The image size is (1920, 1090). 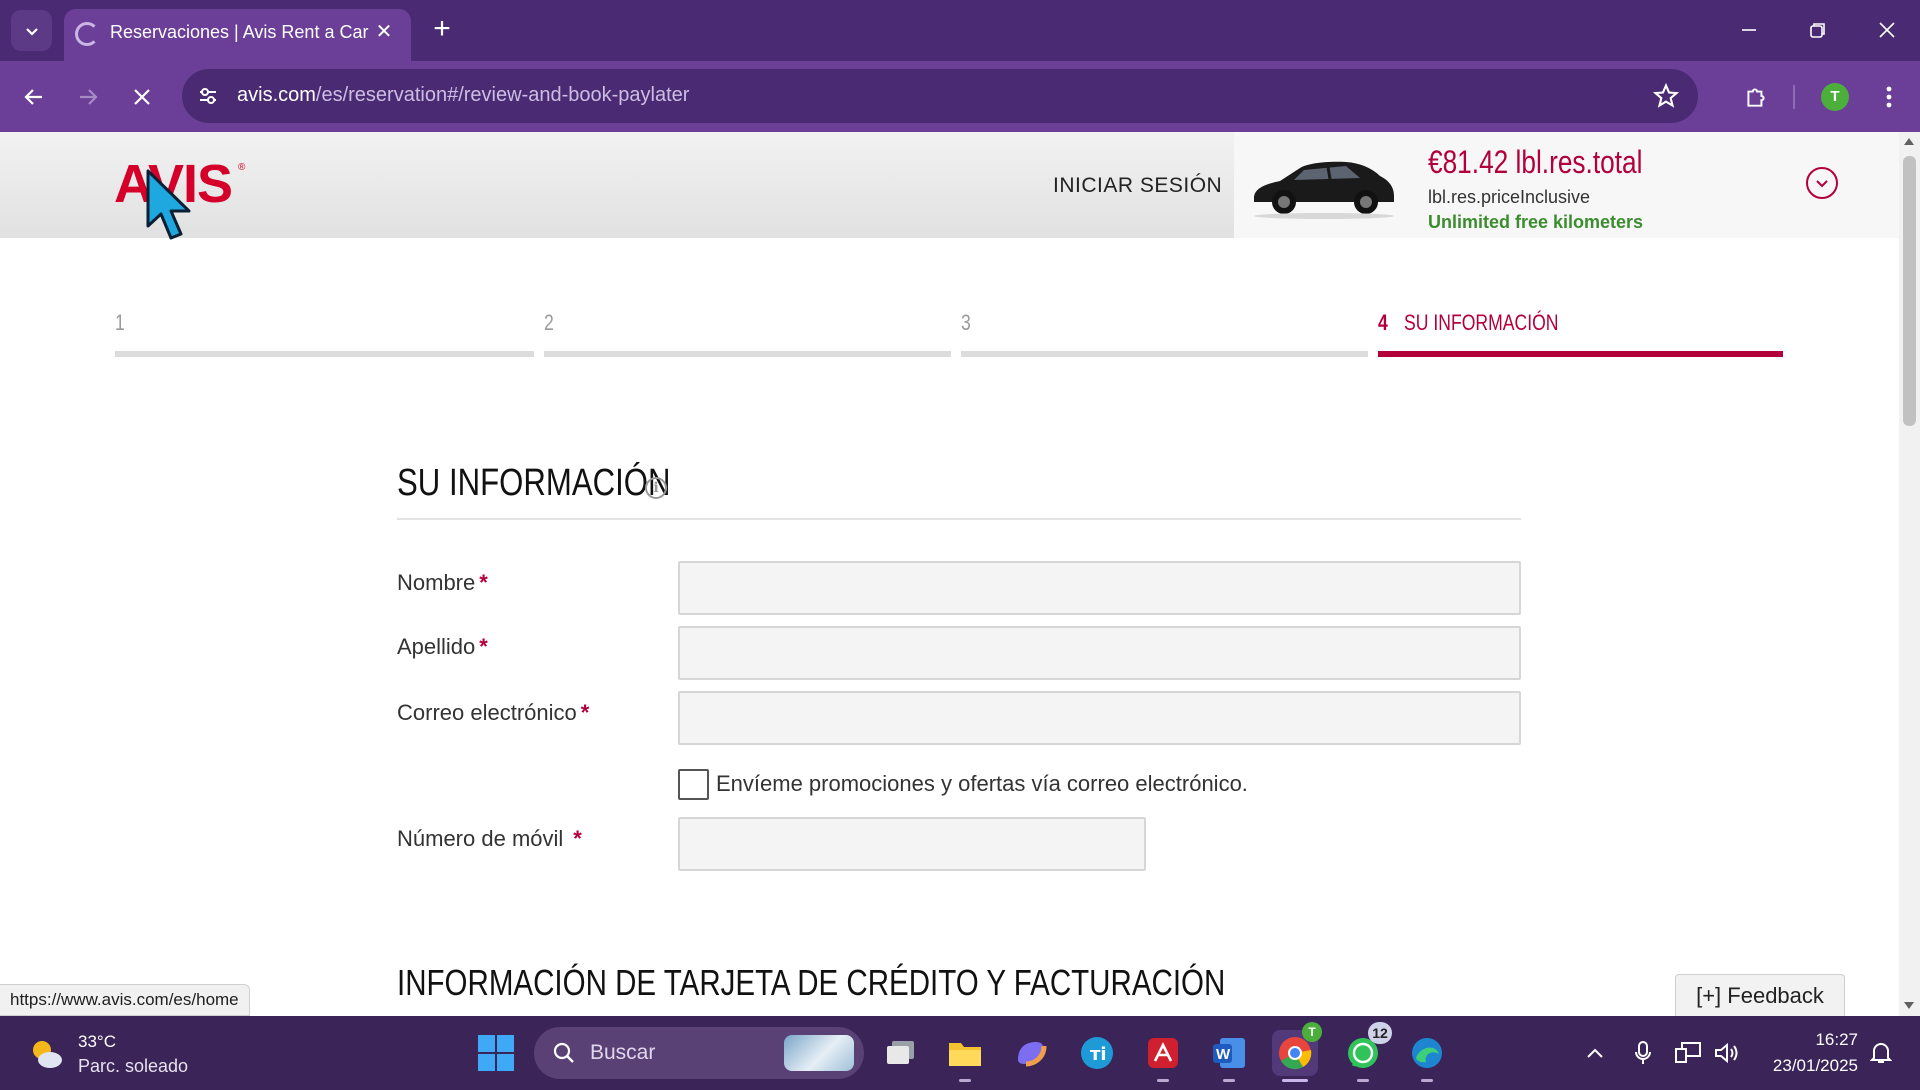 I want to click on first-name-label: Nombre *, so click(x=442, y=582).